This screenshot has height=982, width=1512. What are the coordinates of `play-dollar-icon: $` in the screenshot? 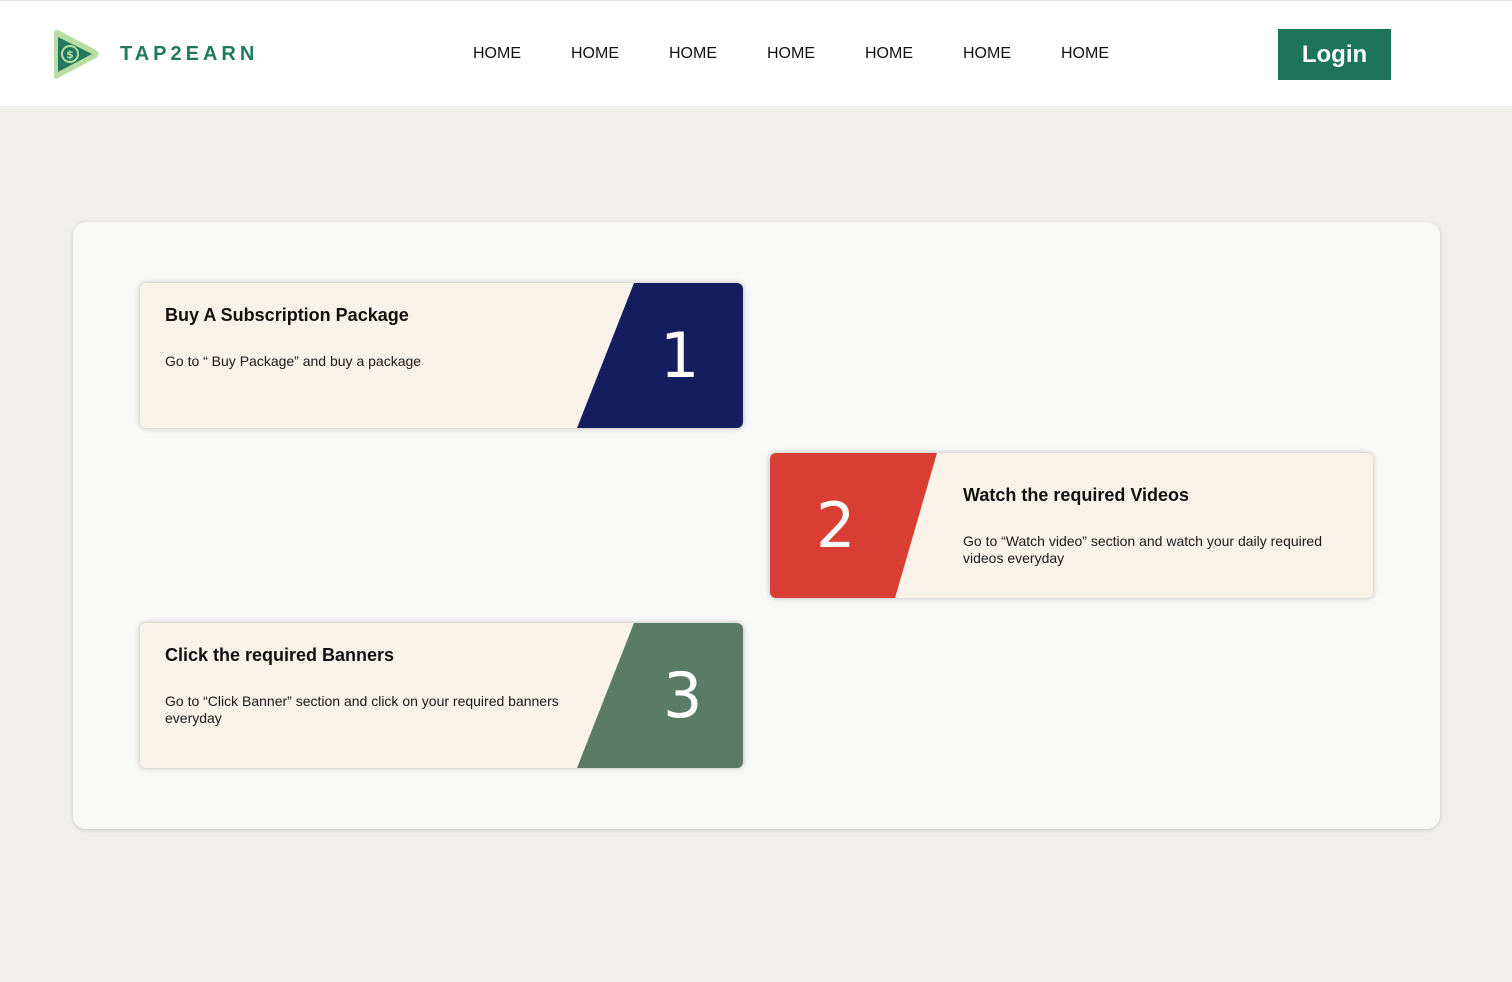 It's located at (76, 54).